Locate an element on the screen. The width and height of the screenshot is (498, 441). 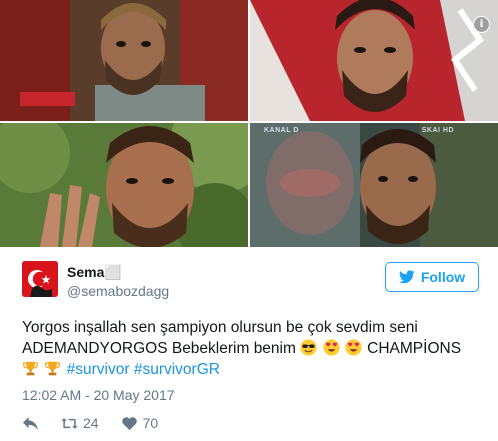
reply-icon is located at coordinates (30, 423).